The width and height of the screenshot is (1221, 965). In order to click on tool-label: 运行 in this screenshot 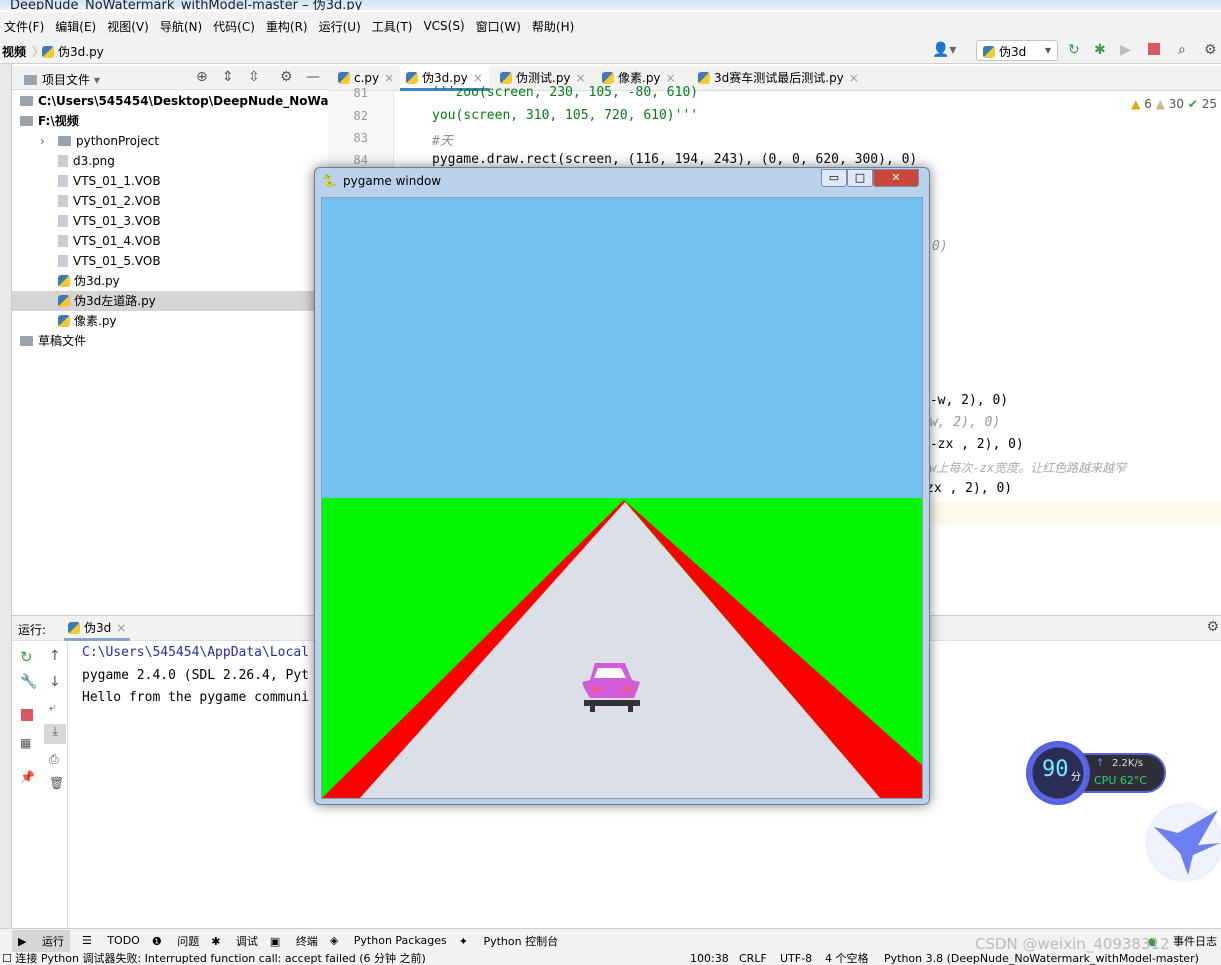, I will do `click(52, 941)`.